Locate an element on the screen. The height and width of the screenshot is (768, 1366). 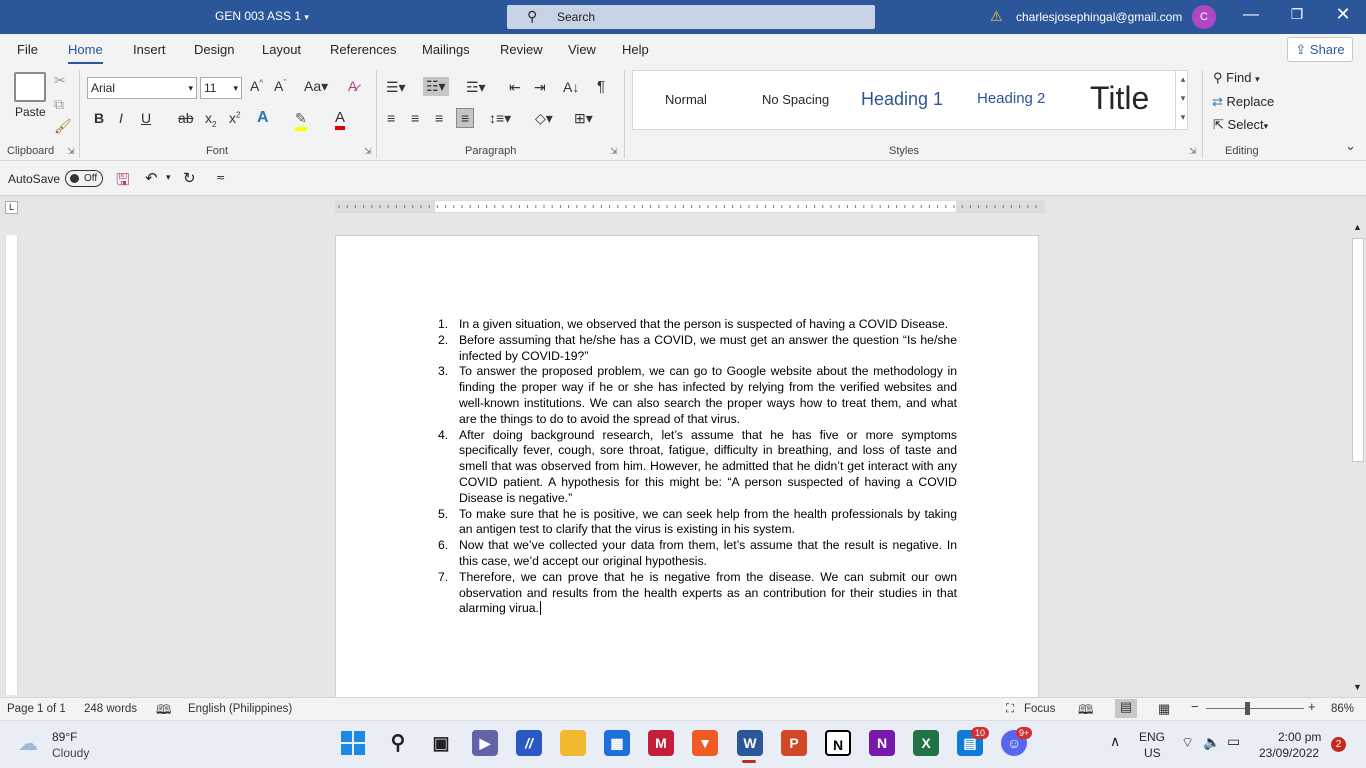
autosave-toggle: Off is located at coordinates (84, 178).